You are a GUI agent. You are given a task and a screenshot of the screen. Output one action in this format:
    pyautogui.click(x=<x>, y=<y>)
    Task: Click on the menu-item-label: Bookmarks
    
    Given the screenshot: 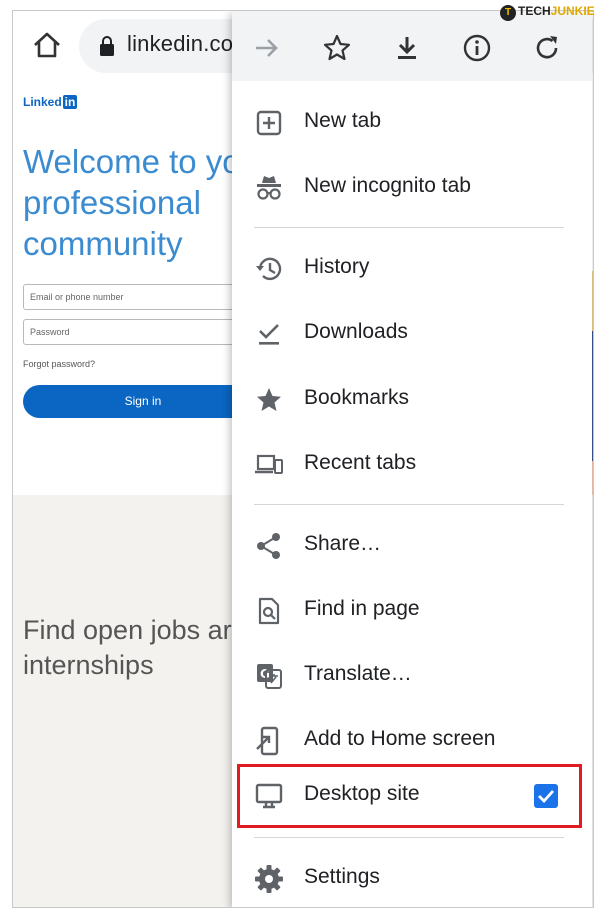 What is the action you would take?
    pyautogui.click(x=357, y=397)
    